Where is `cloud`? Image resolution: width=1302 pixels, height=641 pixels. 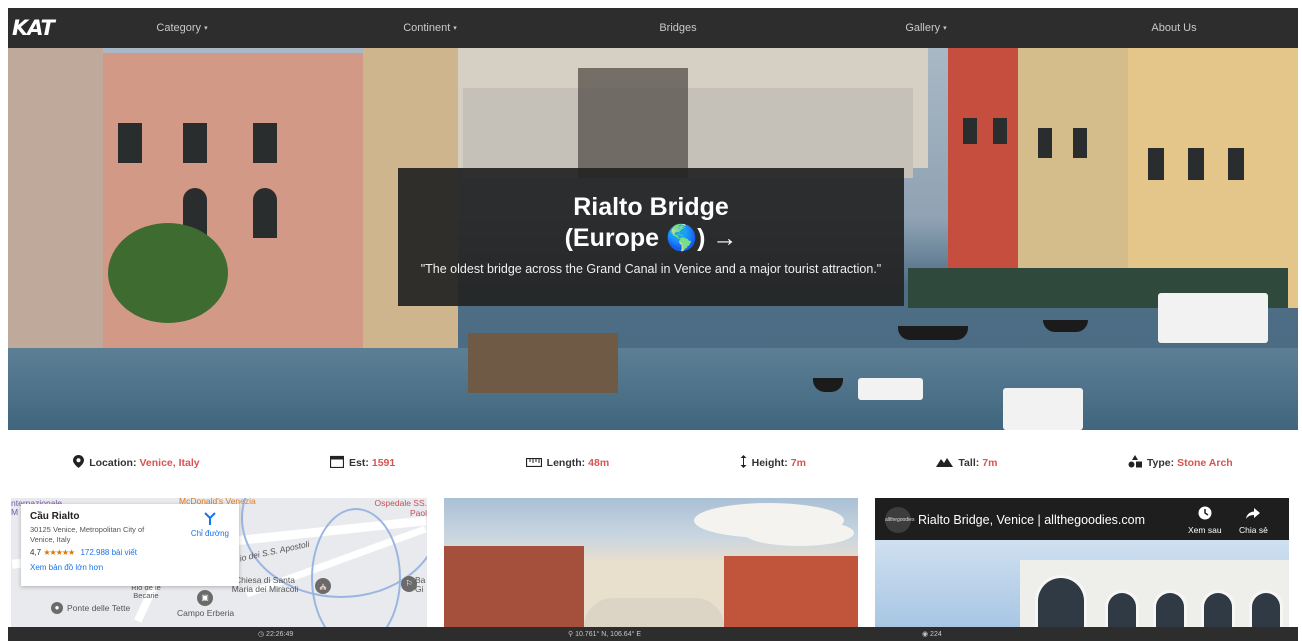 cloud is located at coordinates (799, 533).